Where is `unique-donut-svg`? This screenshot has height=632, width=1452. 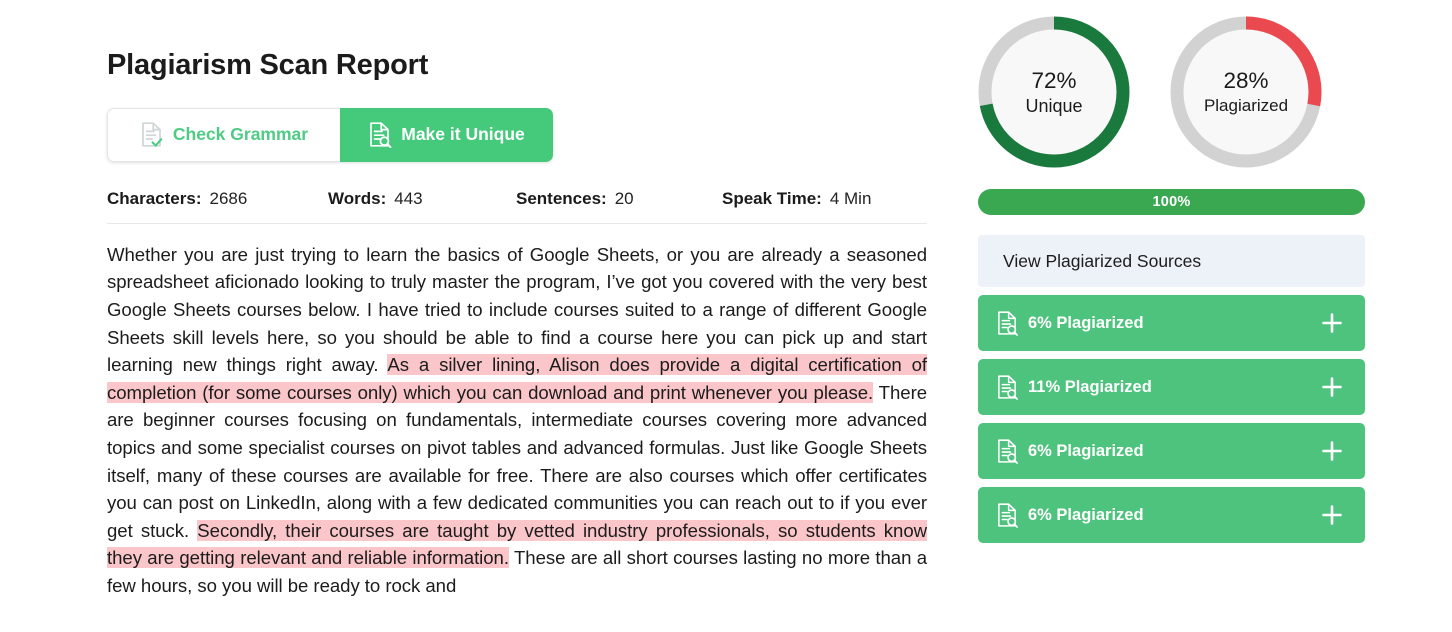
unique-donut-svg is located at coordinates (1054, 92).